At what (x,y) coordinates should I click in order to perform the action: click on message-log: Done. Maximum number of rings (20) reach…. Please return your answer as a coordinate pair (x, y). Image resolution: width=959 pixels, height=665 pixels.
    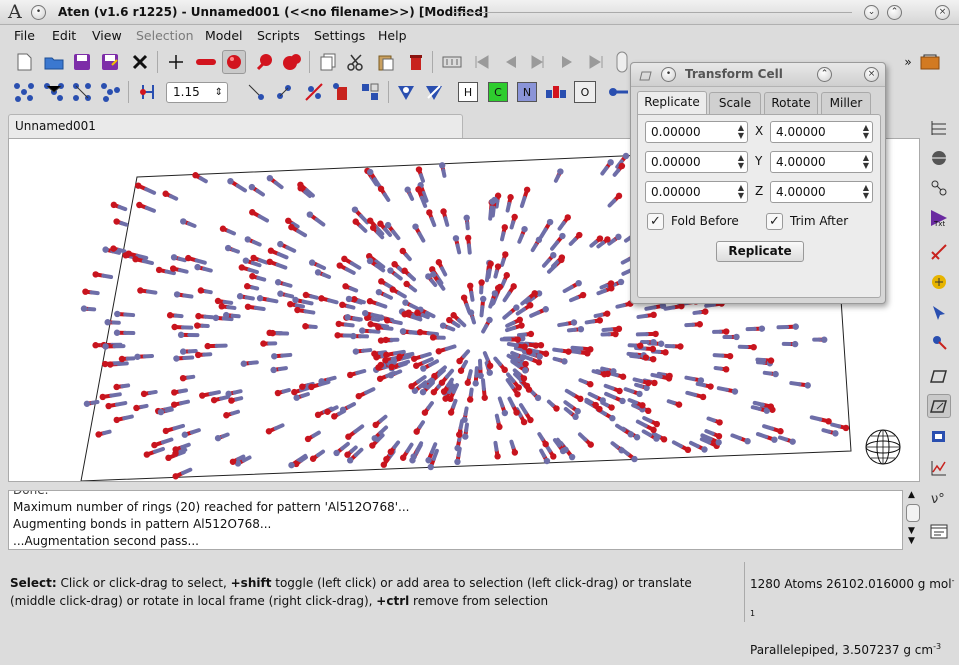
    Looking at the image, I should click on (455, 520).